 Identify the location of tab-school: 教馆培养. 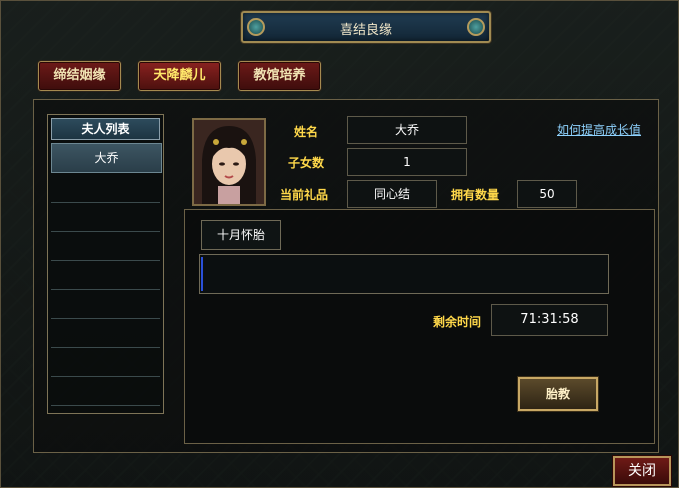
(279, 76).